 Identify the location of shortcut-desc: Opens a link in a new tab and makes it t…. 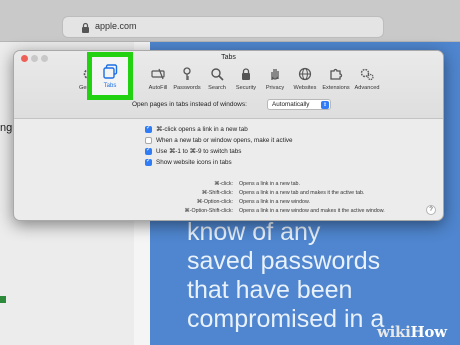
(302, 193).